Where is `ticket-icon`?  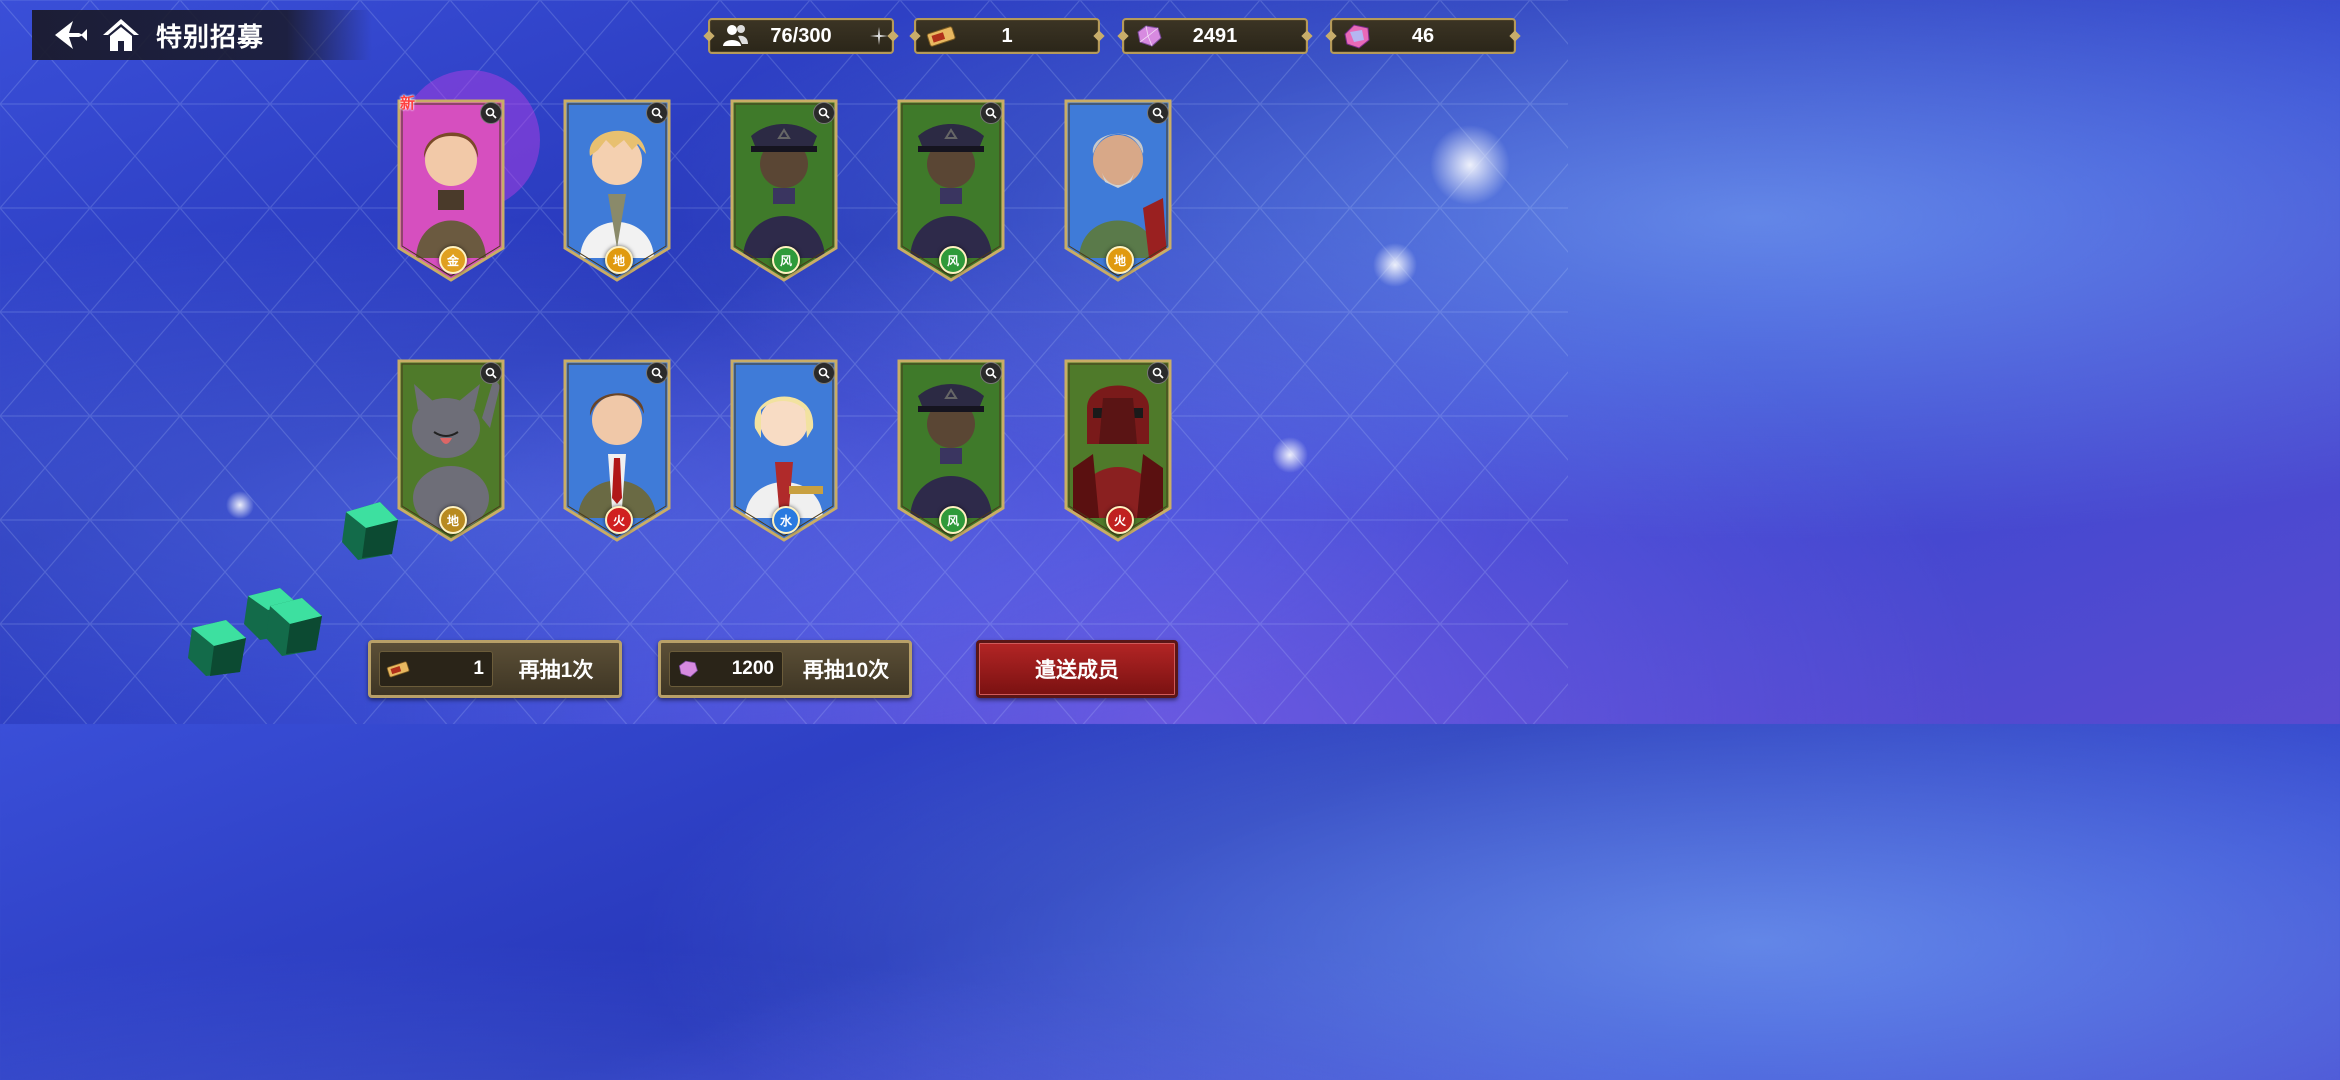 ticket-icon is located at coordinates (398, 669).